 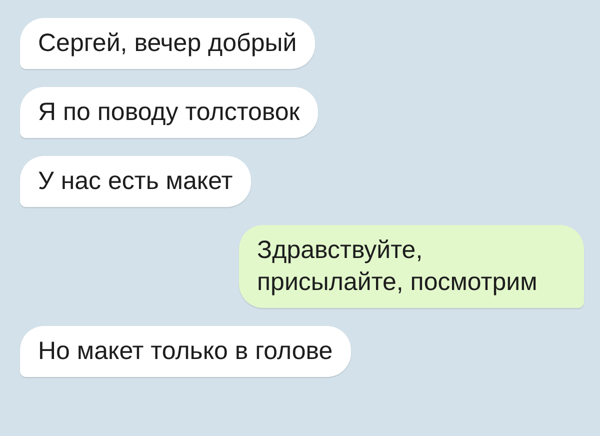 I want to click on message-bubble: Я по поводу толстовок, so click(x=169, y=112).